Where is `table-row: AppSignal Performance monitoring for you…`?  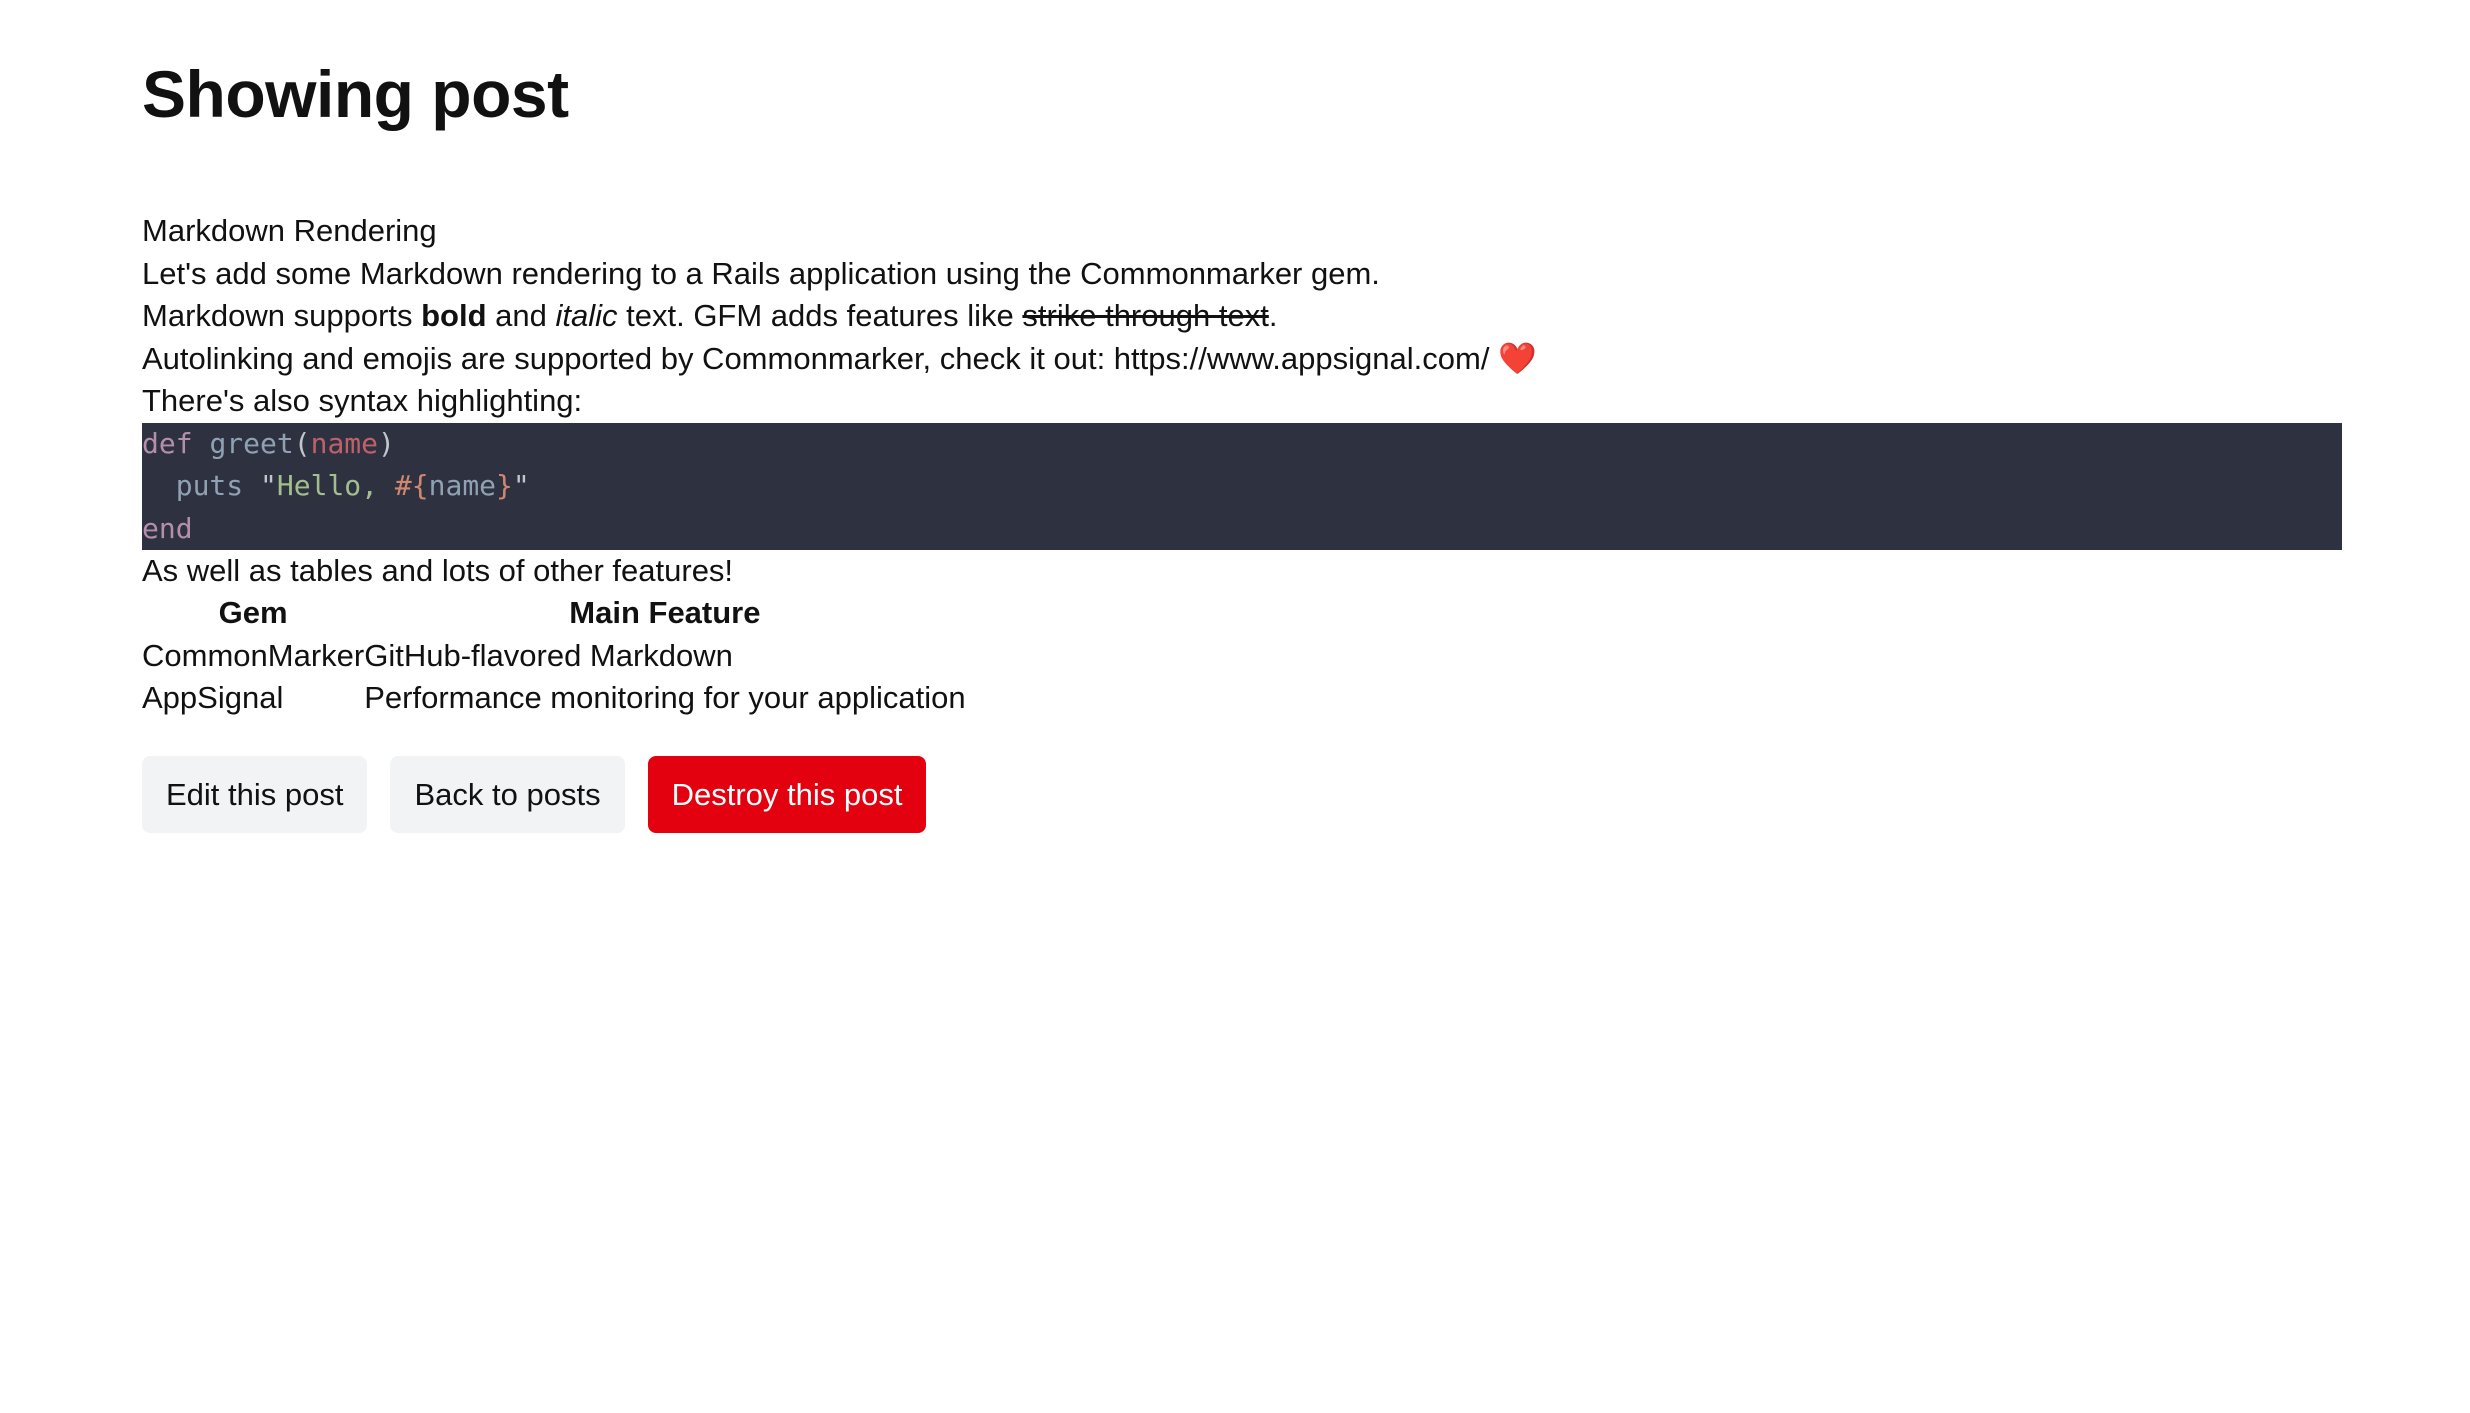 table-row: AppSignal Performance monitoring for you… is located at coordinates (554, 698).